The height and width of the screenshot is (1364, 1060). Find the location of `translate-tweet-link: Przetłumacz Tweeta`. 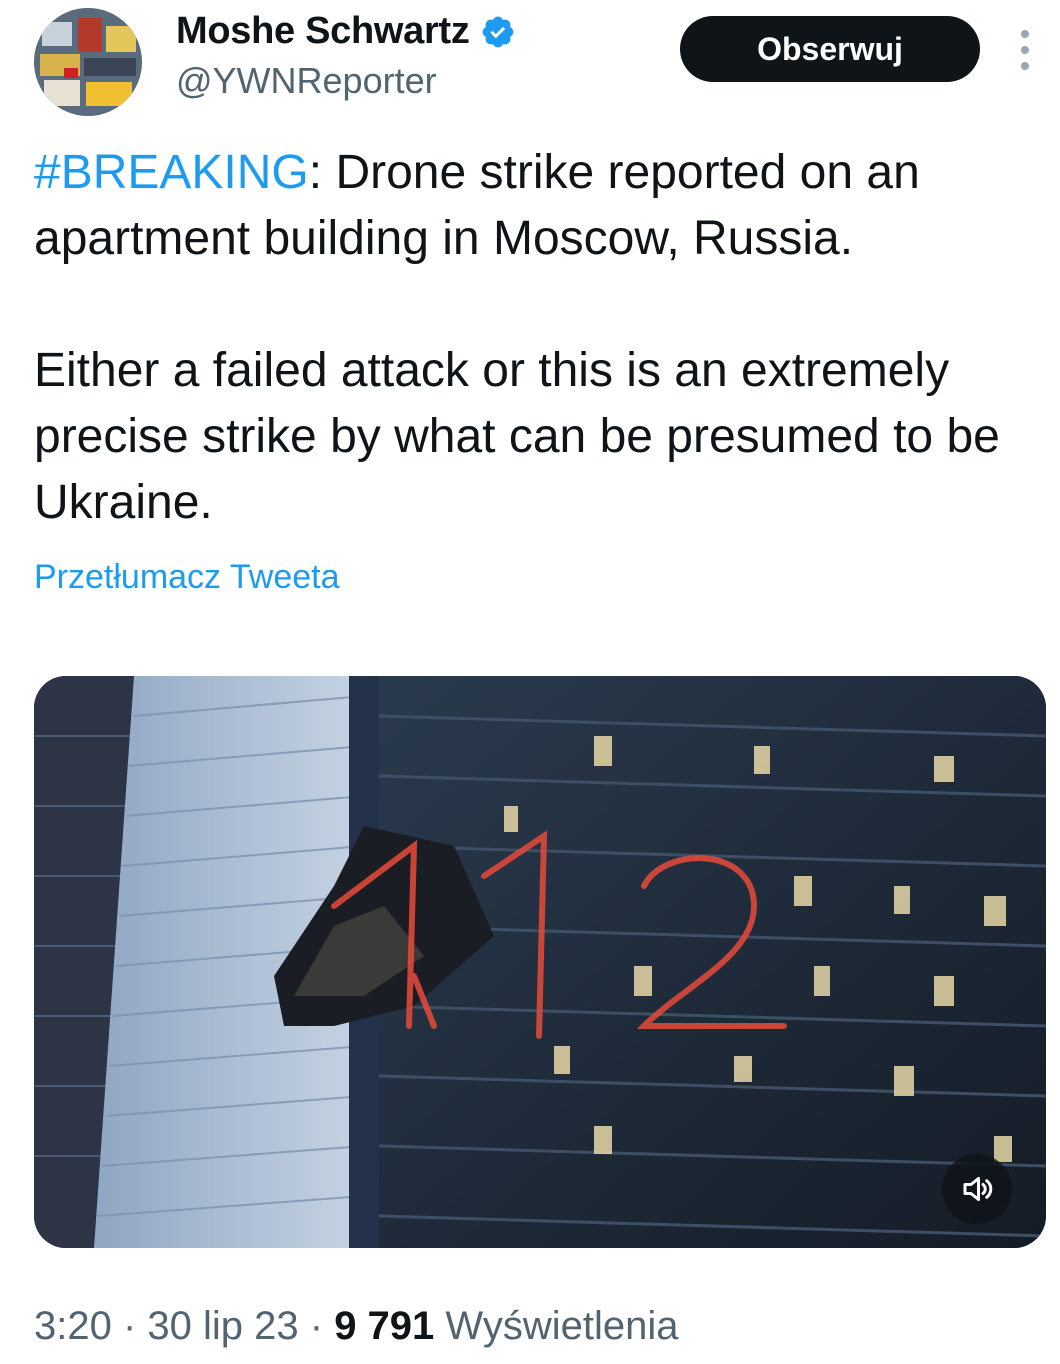

translate-tweet-link: Przetłumacz Tweeta is located at coordinates (187, 577).